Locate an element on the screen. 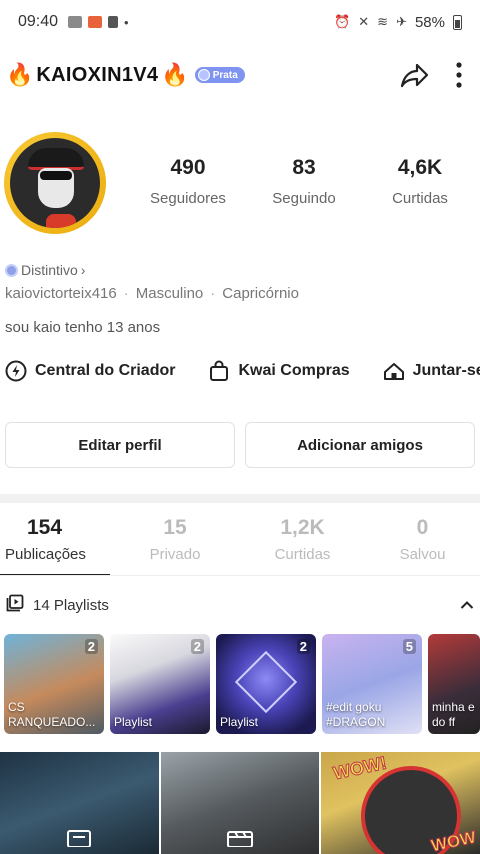  profile-stats: 490 Seguidores 83 Seguindo 4,6K Curtidas is located at coordinates (305, 181).